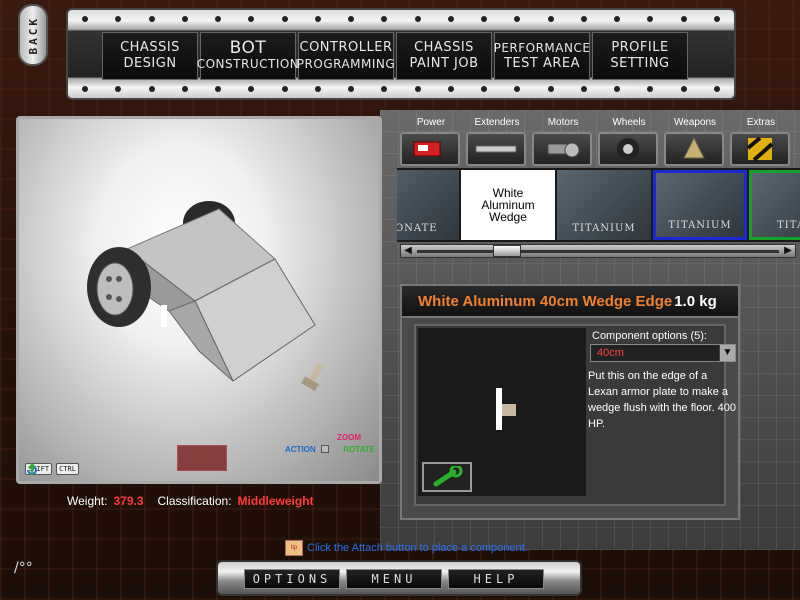 This screenshot has width=800, height=600. I want to click on scroll-track, so click(598, 251).